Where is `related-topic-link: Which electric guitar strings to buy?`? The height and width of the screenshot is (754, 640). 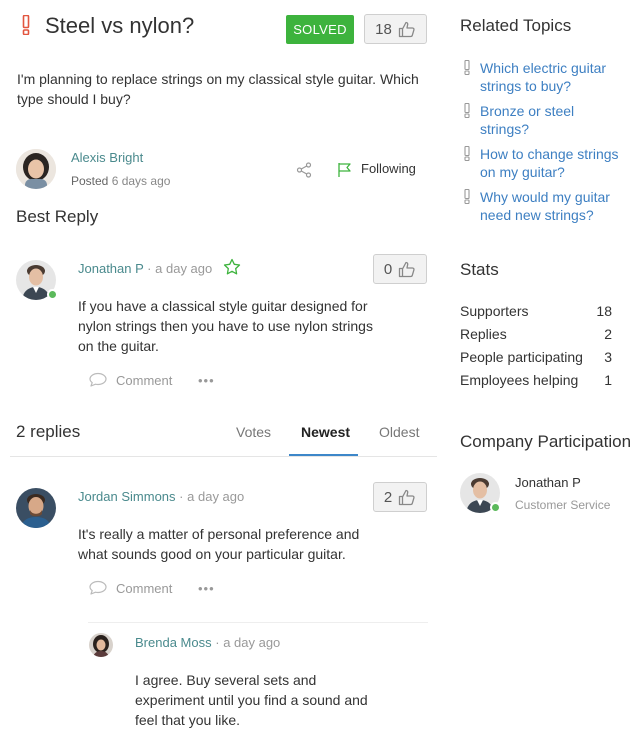 related-topic-link: Which electric guitar strings to buy? is located at coordinates (555, 77).